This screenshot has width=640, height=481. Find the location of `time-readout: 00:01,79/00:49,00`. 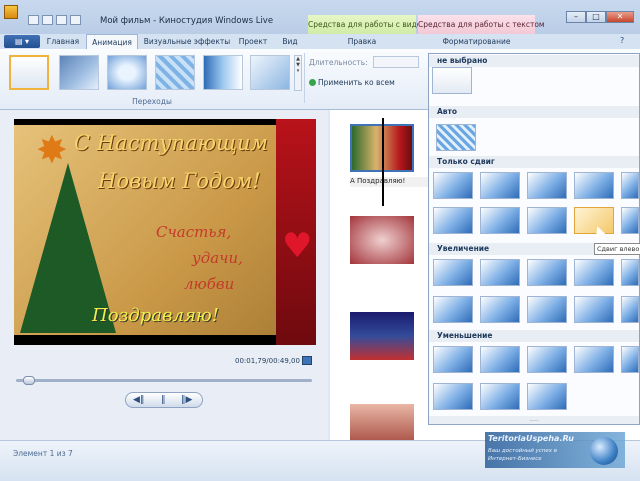

time-readout: 00:01,79/00:49,00 is located at coordinates (267, 361).